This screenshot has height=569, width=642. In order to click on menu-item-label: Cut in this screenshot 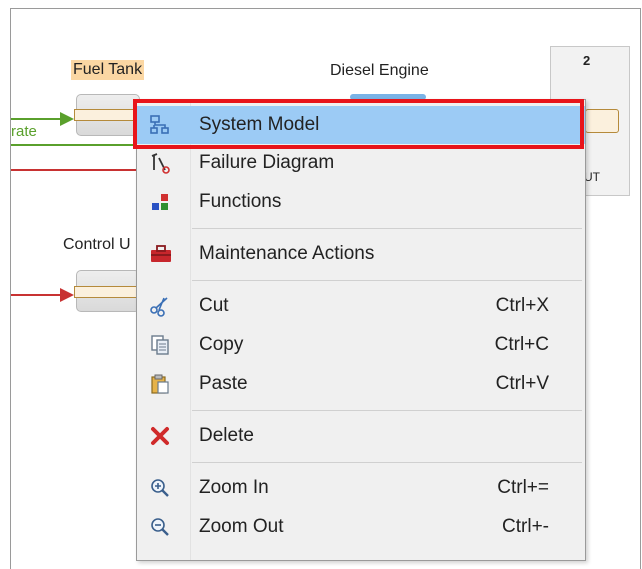, I will do `click(214, 305)`.